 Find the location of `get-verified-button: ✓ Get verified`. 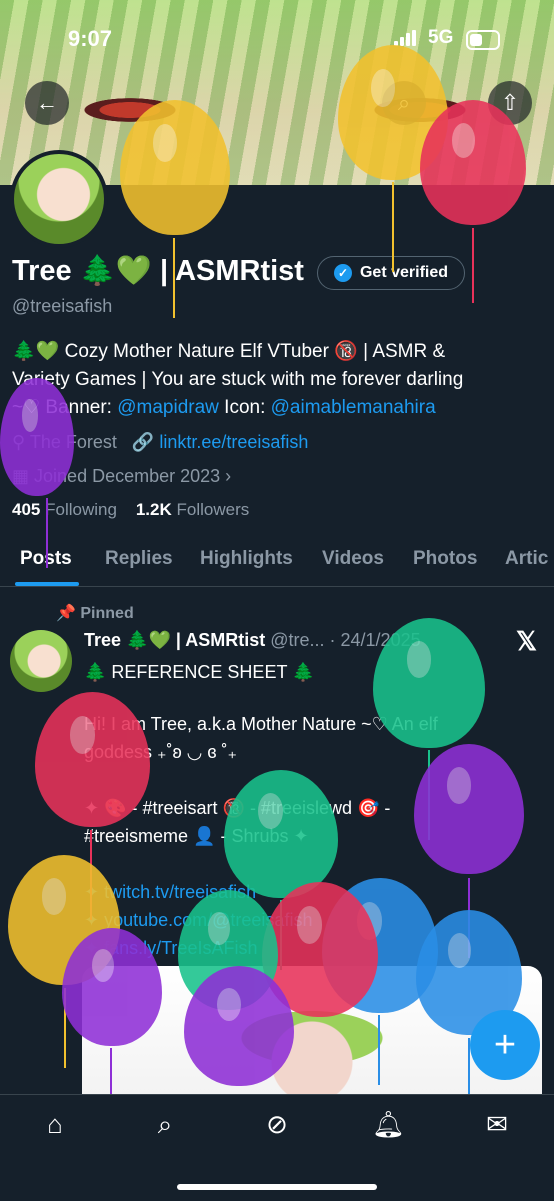

get-verified-button: ✓ Get verified is located at coordinates (391, 273).